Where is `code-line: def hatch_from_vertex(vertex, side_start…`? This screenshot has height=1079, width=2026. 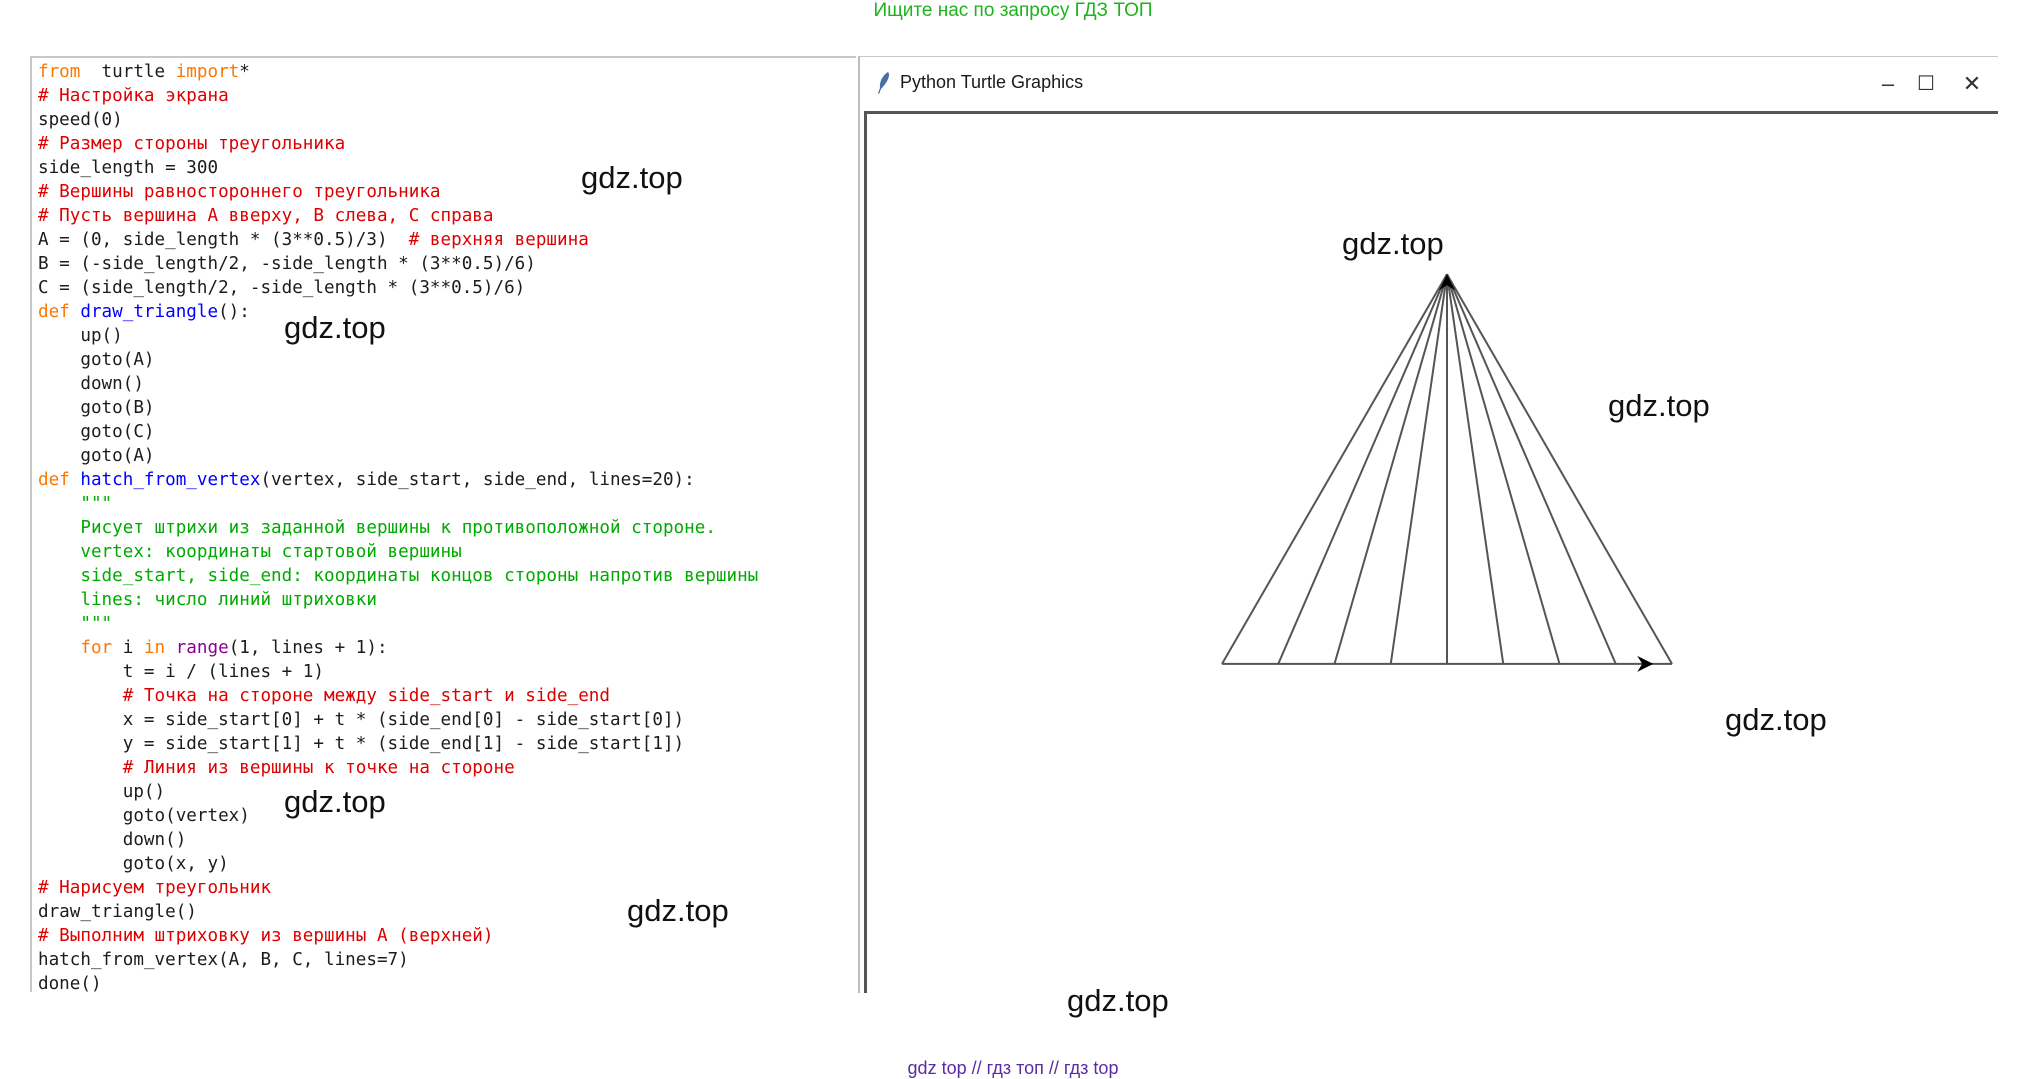
code-line: def hatch_from_vertex(vertex, side_start… is located at coordinates (447, 480).